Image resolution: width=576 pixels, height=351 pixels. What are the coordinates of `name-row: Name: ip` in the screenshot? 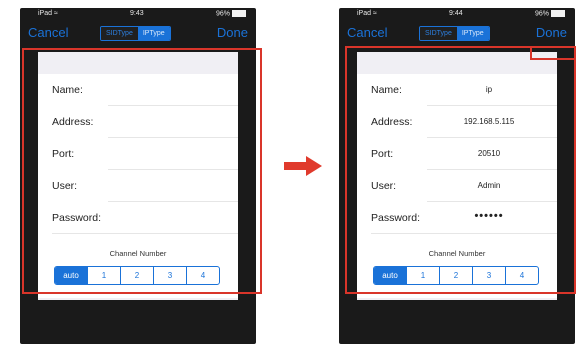 It's located at (457, 90).